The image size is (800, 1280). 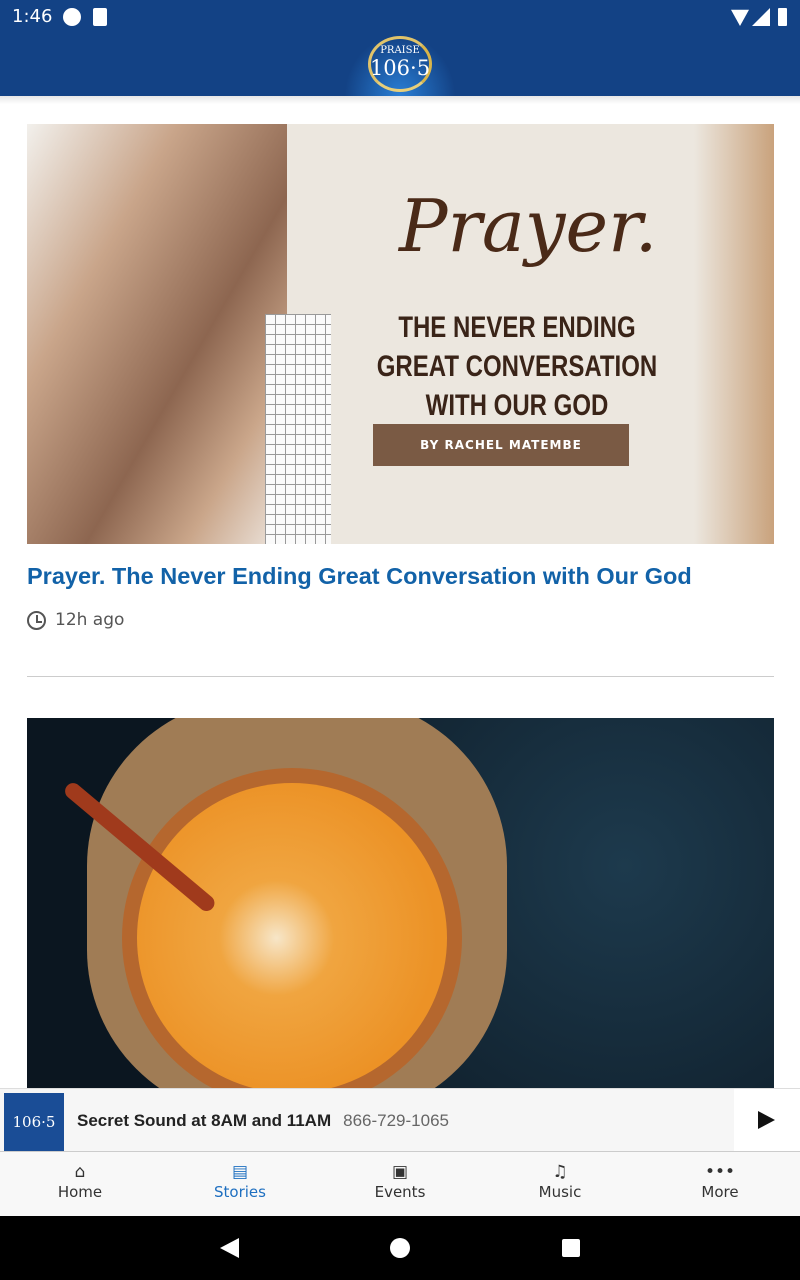 I want to click on divider, so click(x=400, y=676).